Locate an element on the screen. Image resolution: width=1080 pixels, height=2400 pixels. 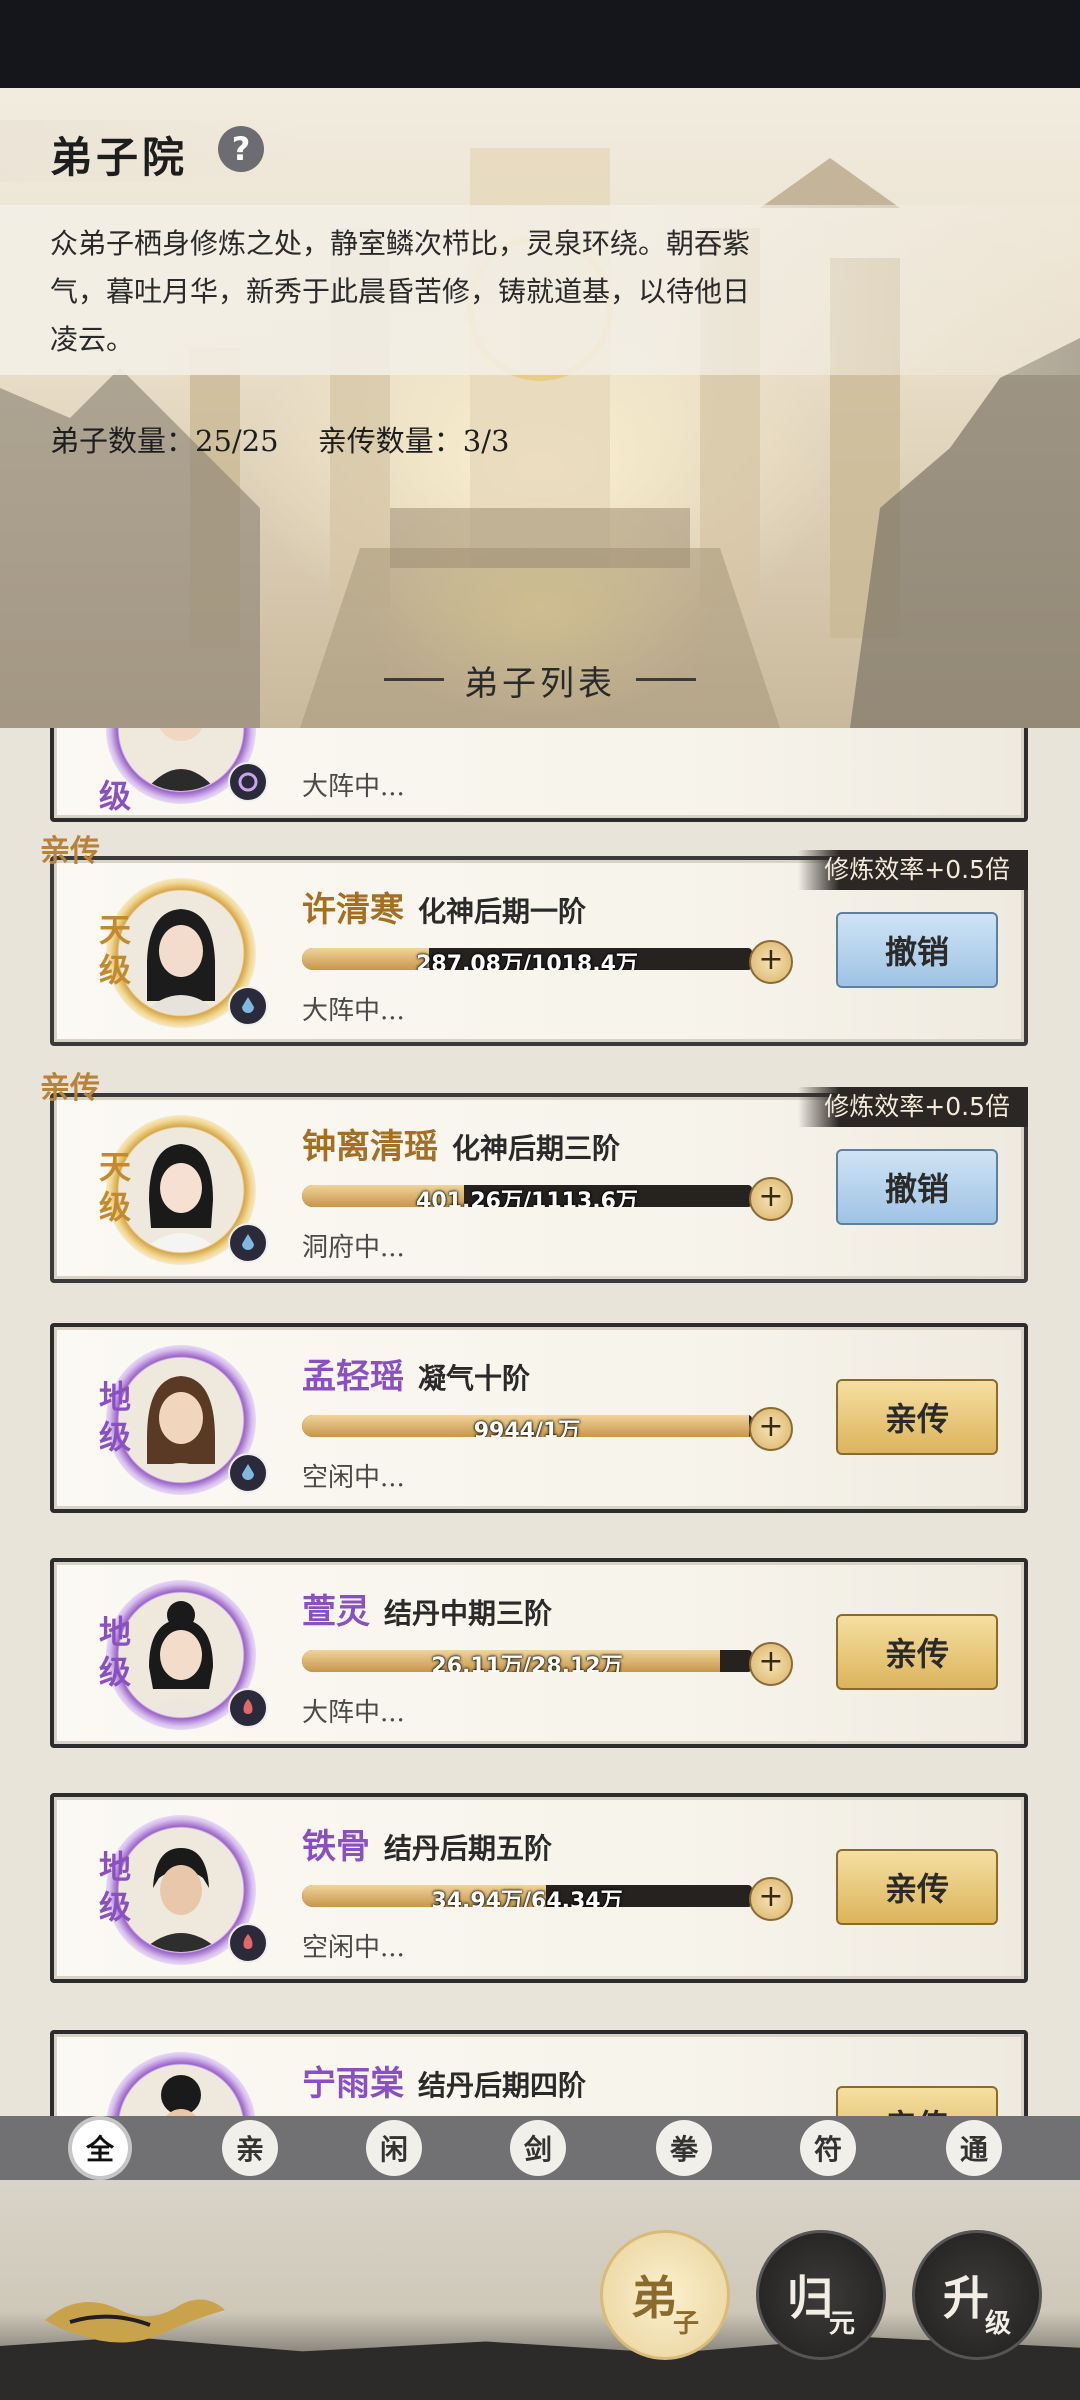
exp-progress-text: 287.08万/1018.4万 is located at coordinates (527, 961).